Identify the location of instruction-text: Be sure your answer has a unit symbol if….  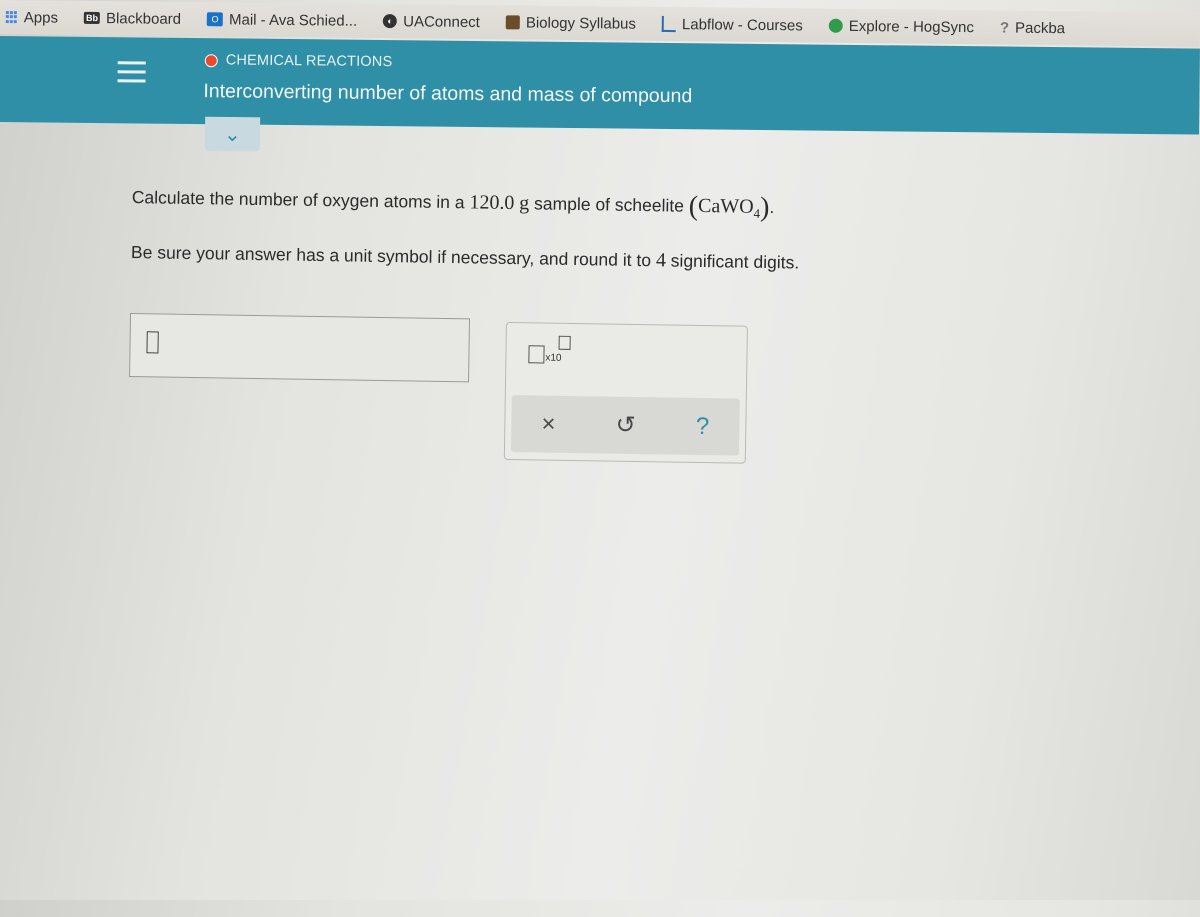
(465, 257).